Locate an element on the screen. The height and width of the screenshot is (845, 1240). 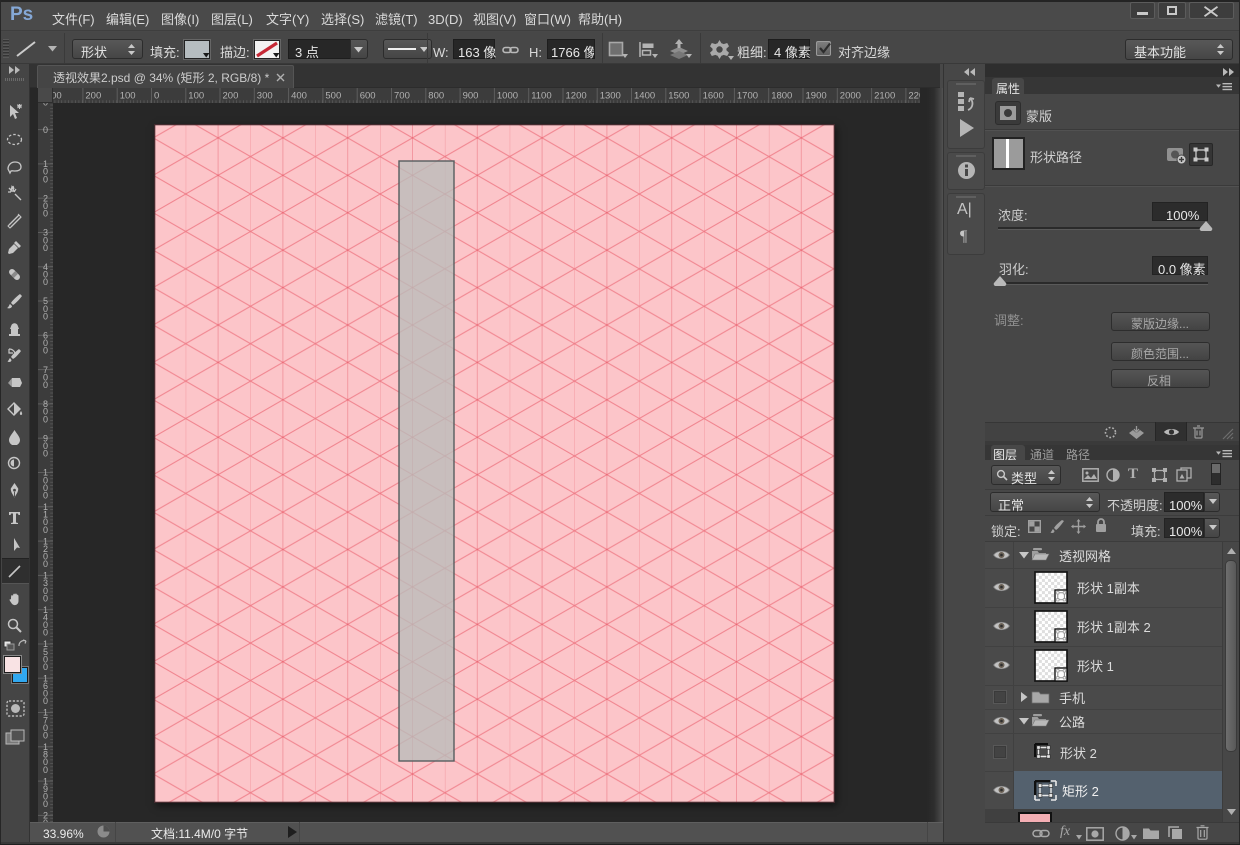
svg-text: 1700 is located at coordinates (747, 96).